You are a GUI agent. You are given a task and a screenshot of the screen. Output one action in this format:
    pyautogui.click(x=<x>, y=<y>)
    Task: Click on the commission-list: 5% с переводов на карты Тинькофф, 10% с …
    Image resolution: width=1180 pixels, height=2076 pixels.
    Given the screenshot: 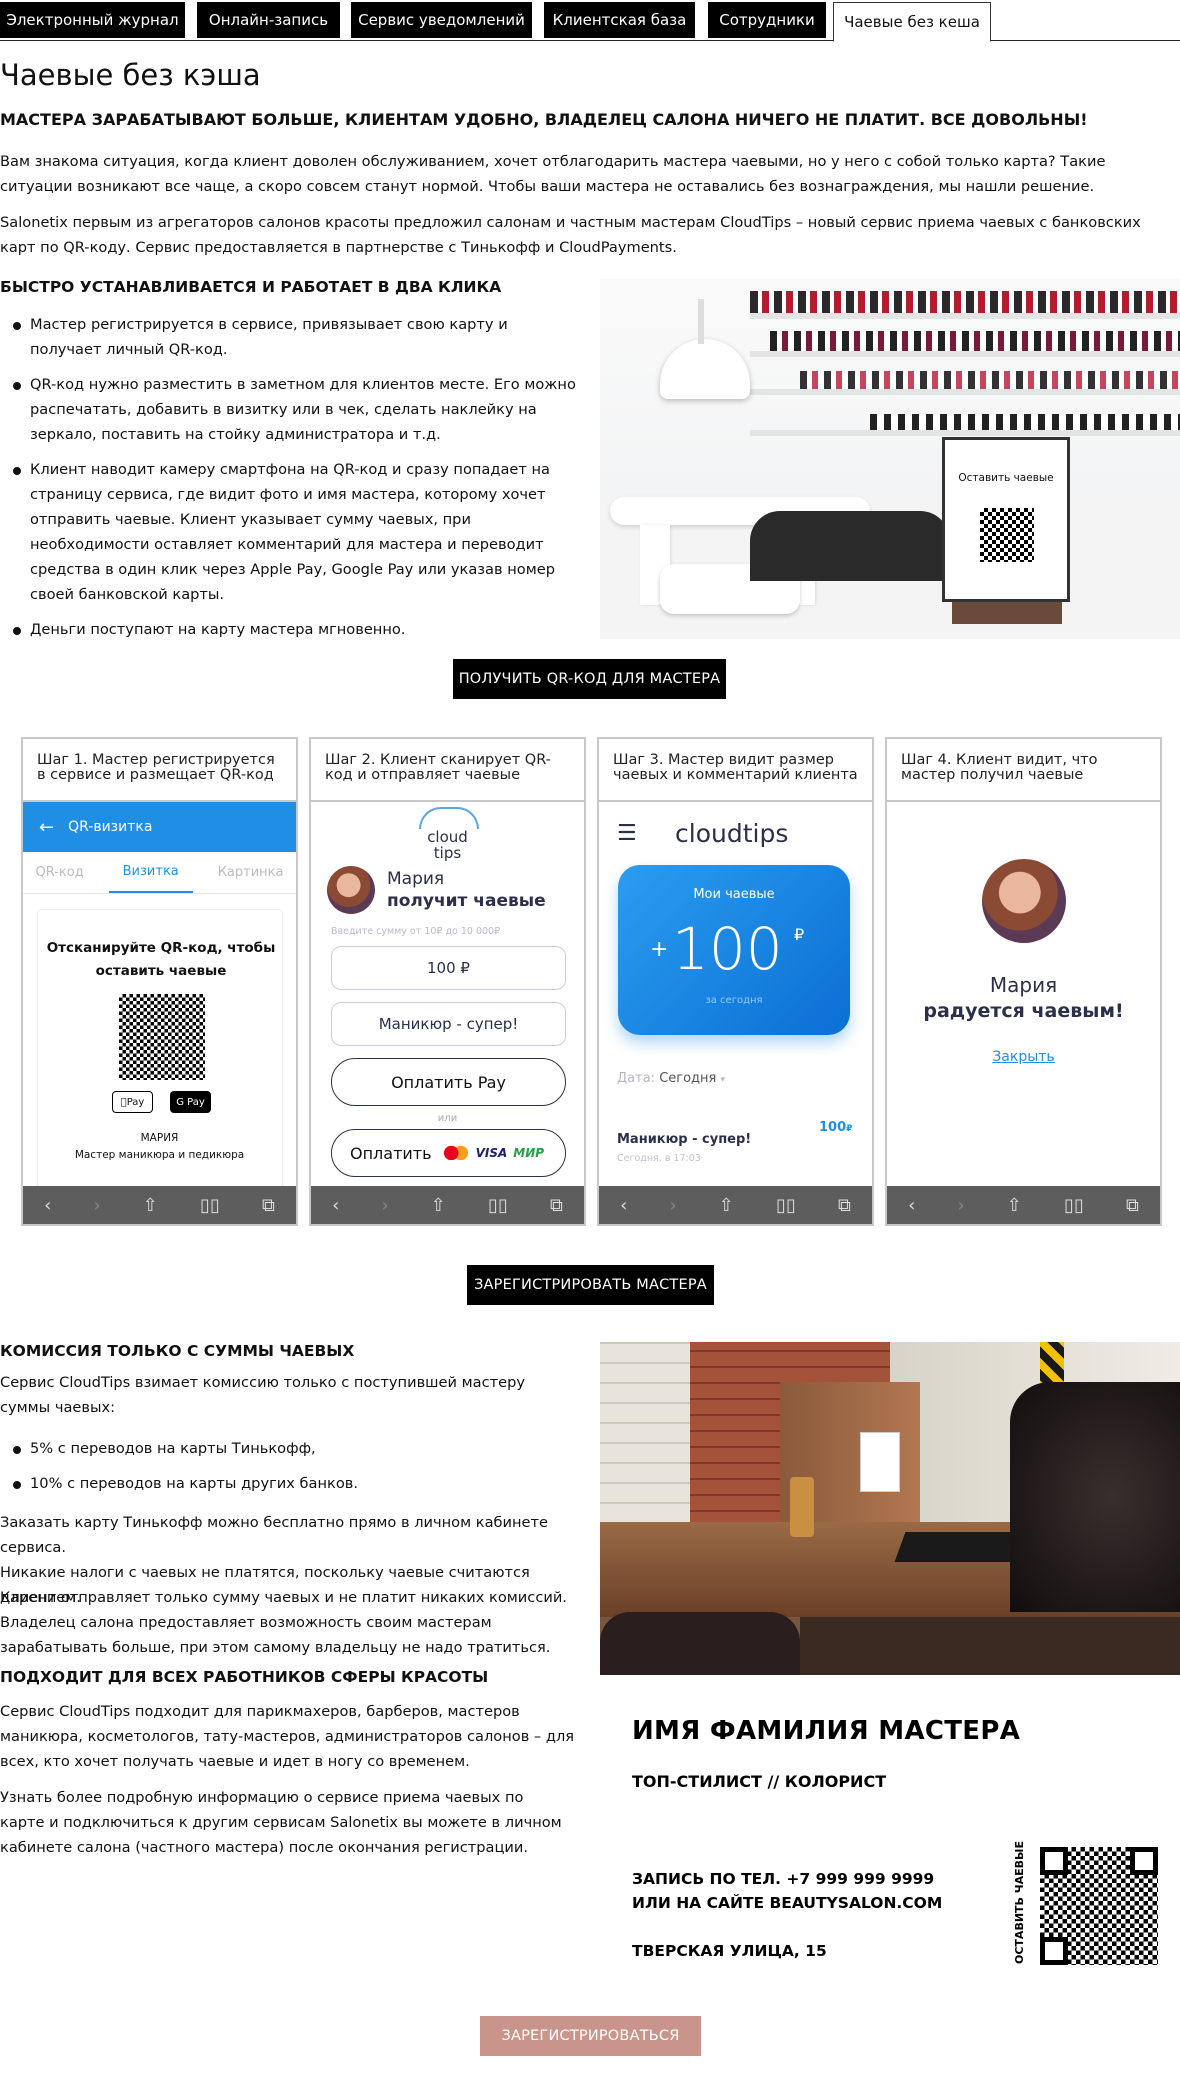 What is the action you would take?
    pyautogui.click(x=290, y=1471)
    